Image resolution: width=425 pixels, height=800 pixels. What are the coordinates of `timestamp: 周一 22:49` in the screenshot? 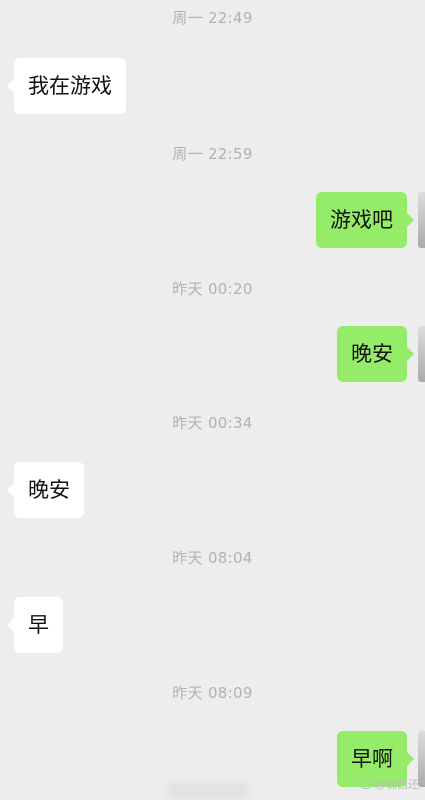 It's located at (212, 18).